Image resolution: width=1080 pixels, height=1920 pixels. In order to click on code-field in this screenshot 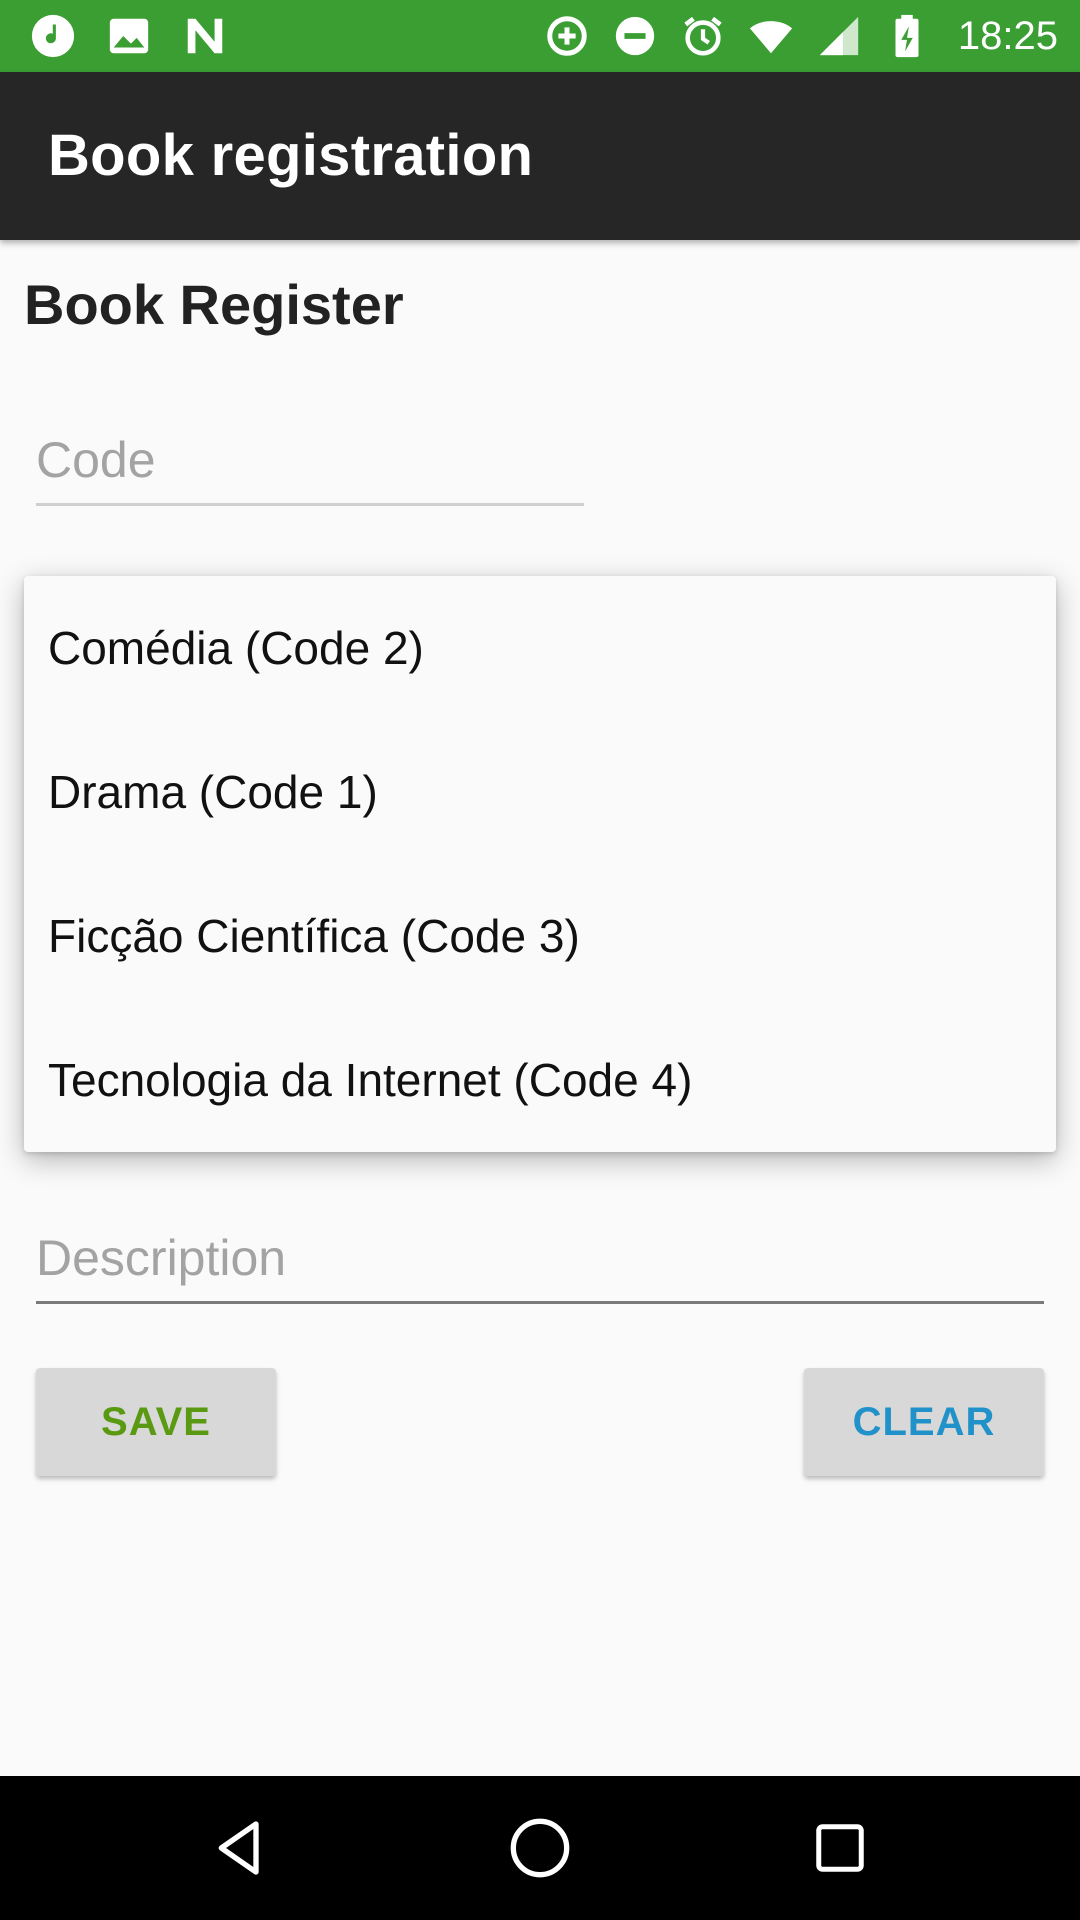, I will do `click(310, 463)`.